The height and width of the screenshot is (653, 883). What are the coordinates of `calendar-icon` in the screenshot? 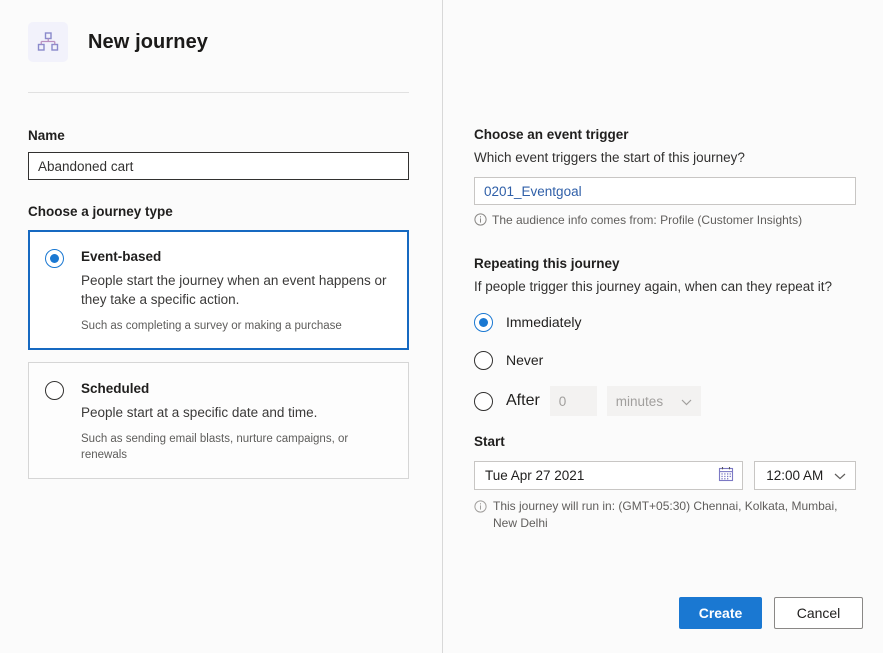 It's located at (726, 475).